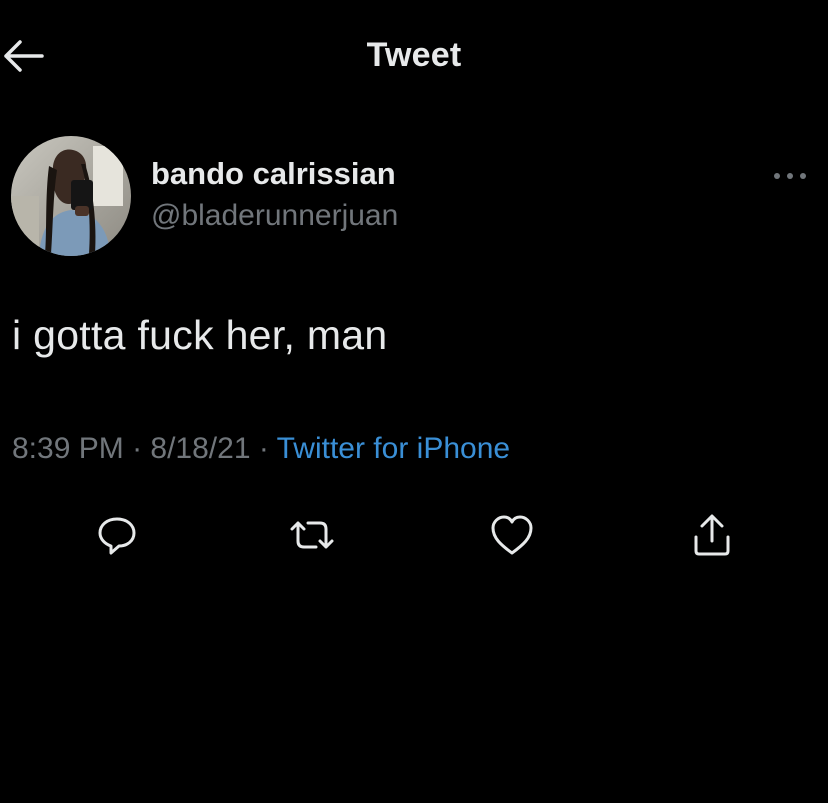 The image size is (828, 803). I want to click on author-display-name: bando calrissian, so click(273, 174).